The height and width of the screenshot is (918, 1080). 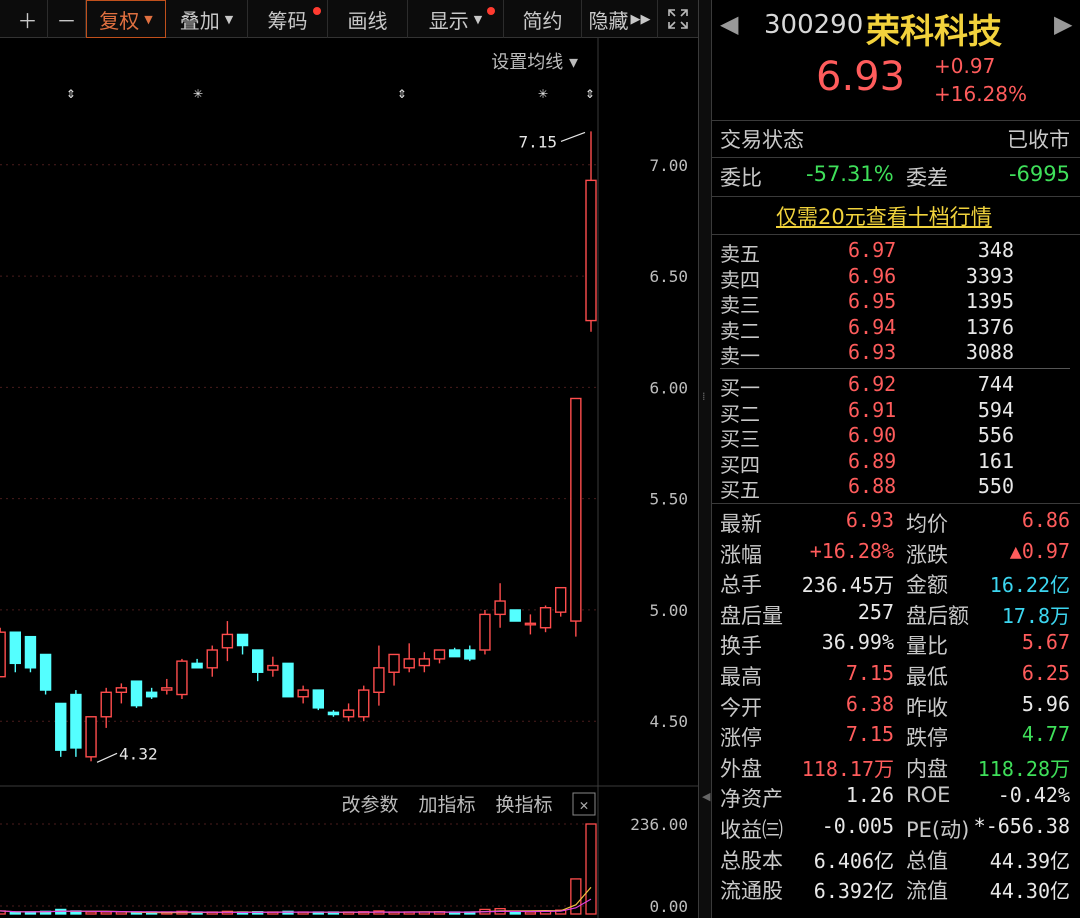 I want to click on quote-label: 金额, so click(x=927, y=585).